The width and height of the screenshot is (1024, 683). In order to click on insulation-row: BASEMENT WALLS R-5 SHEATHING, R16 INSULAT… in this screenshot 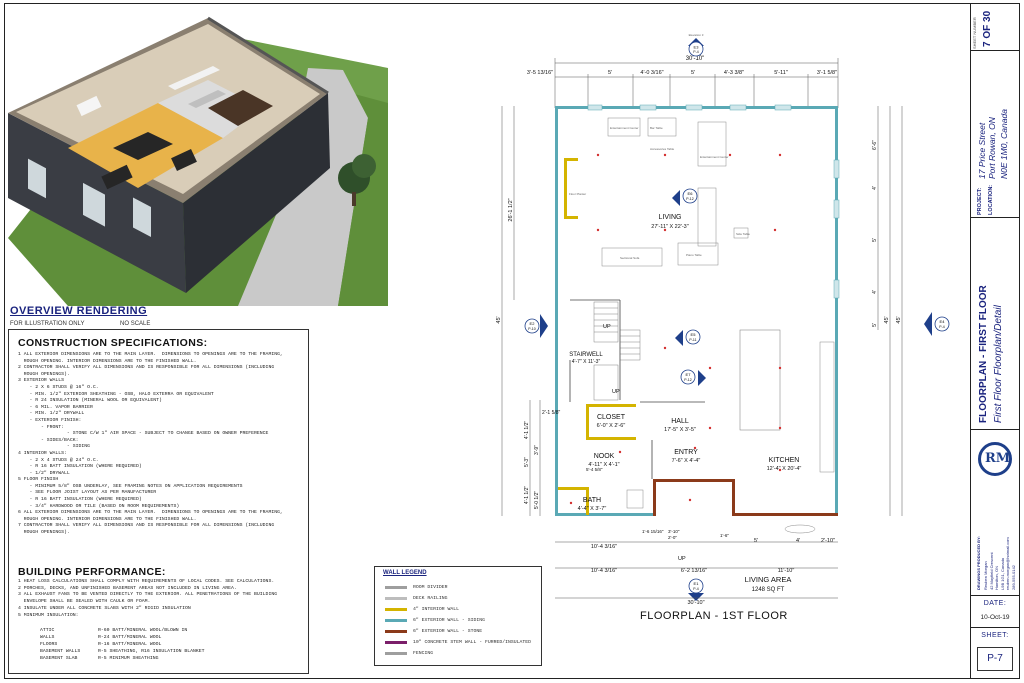, I will do `click(122, 652)`.